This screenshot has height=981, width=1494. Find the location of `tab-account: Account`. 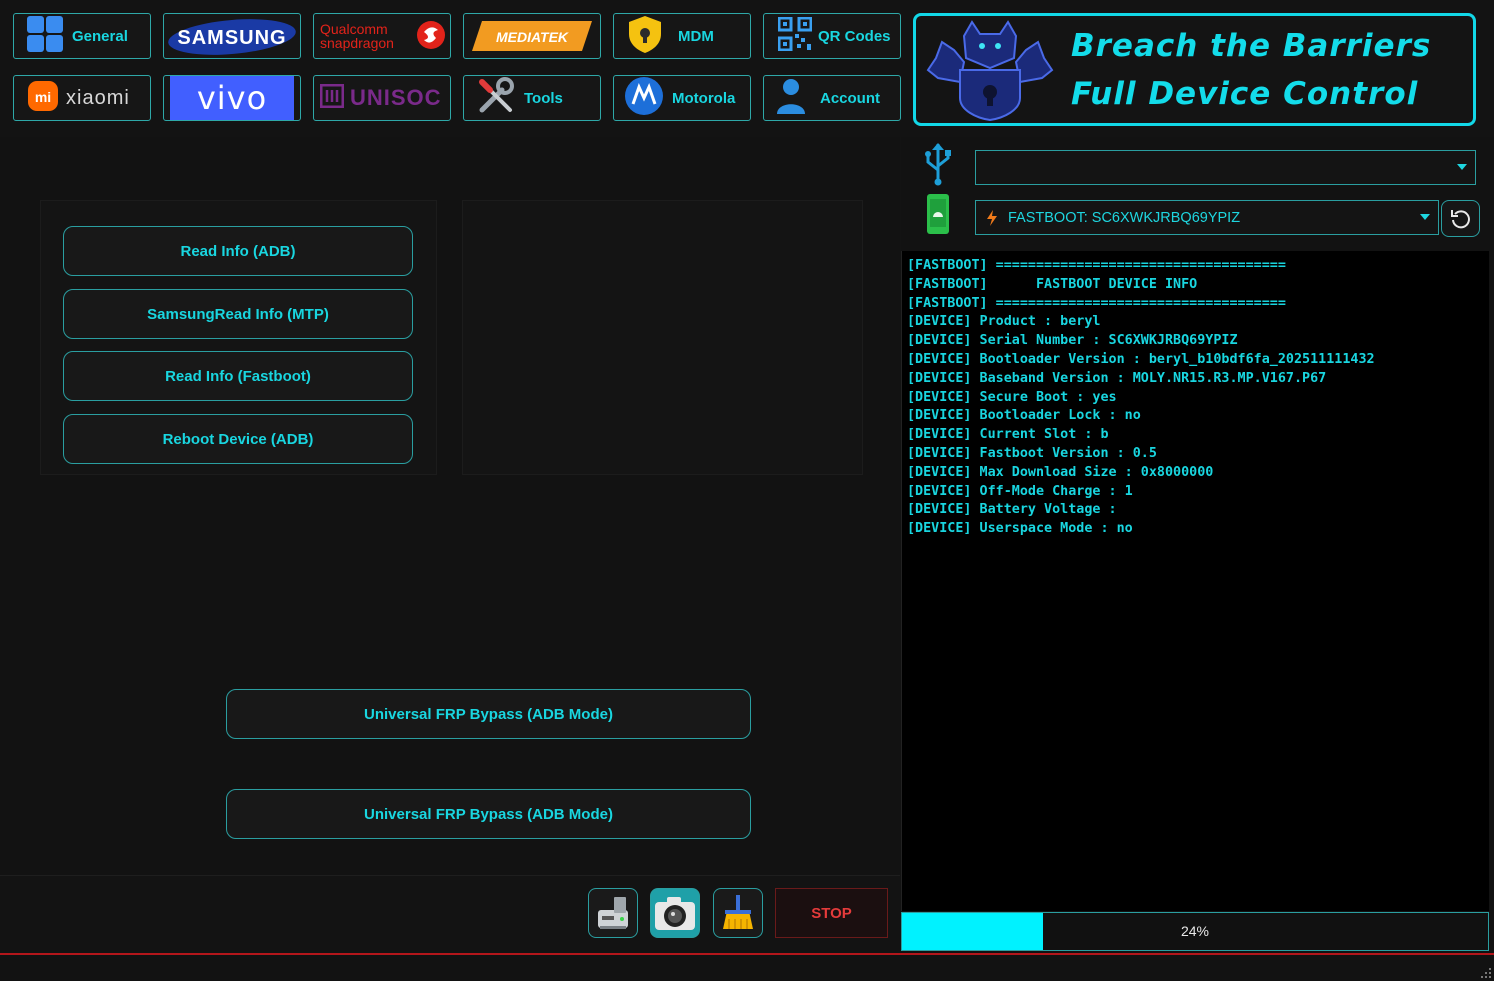

tab-account: Account is located at coordinates (832, 98).